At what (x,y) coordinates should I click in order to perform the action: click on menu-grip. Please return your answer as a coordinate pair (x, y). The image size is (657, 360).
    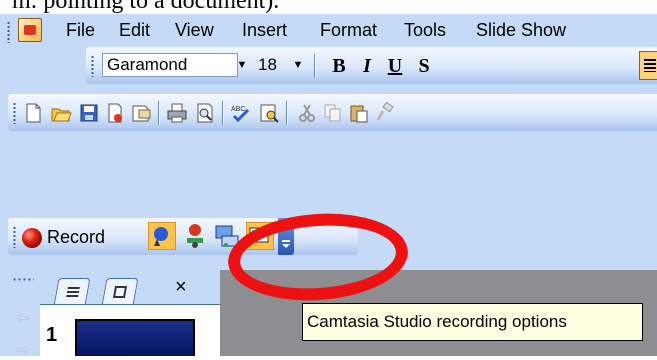
    Looking at the image, I should click on (8, 32).